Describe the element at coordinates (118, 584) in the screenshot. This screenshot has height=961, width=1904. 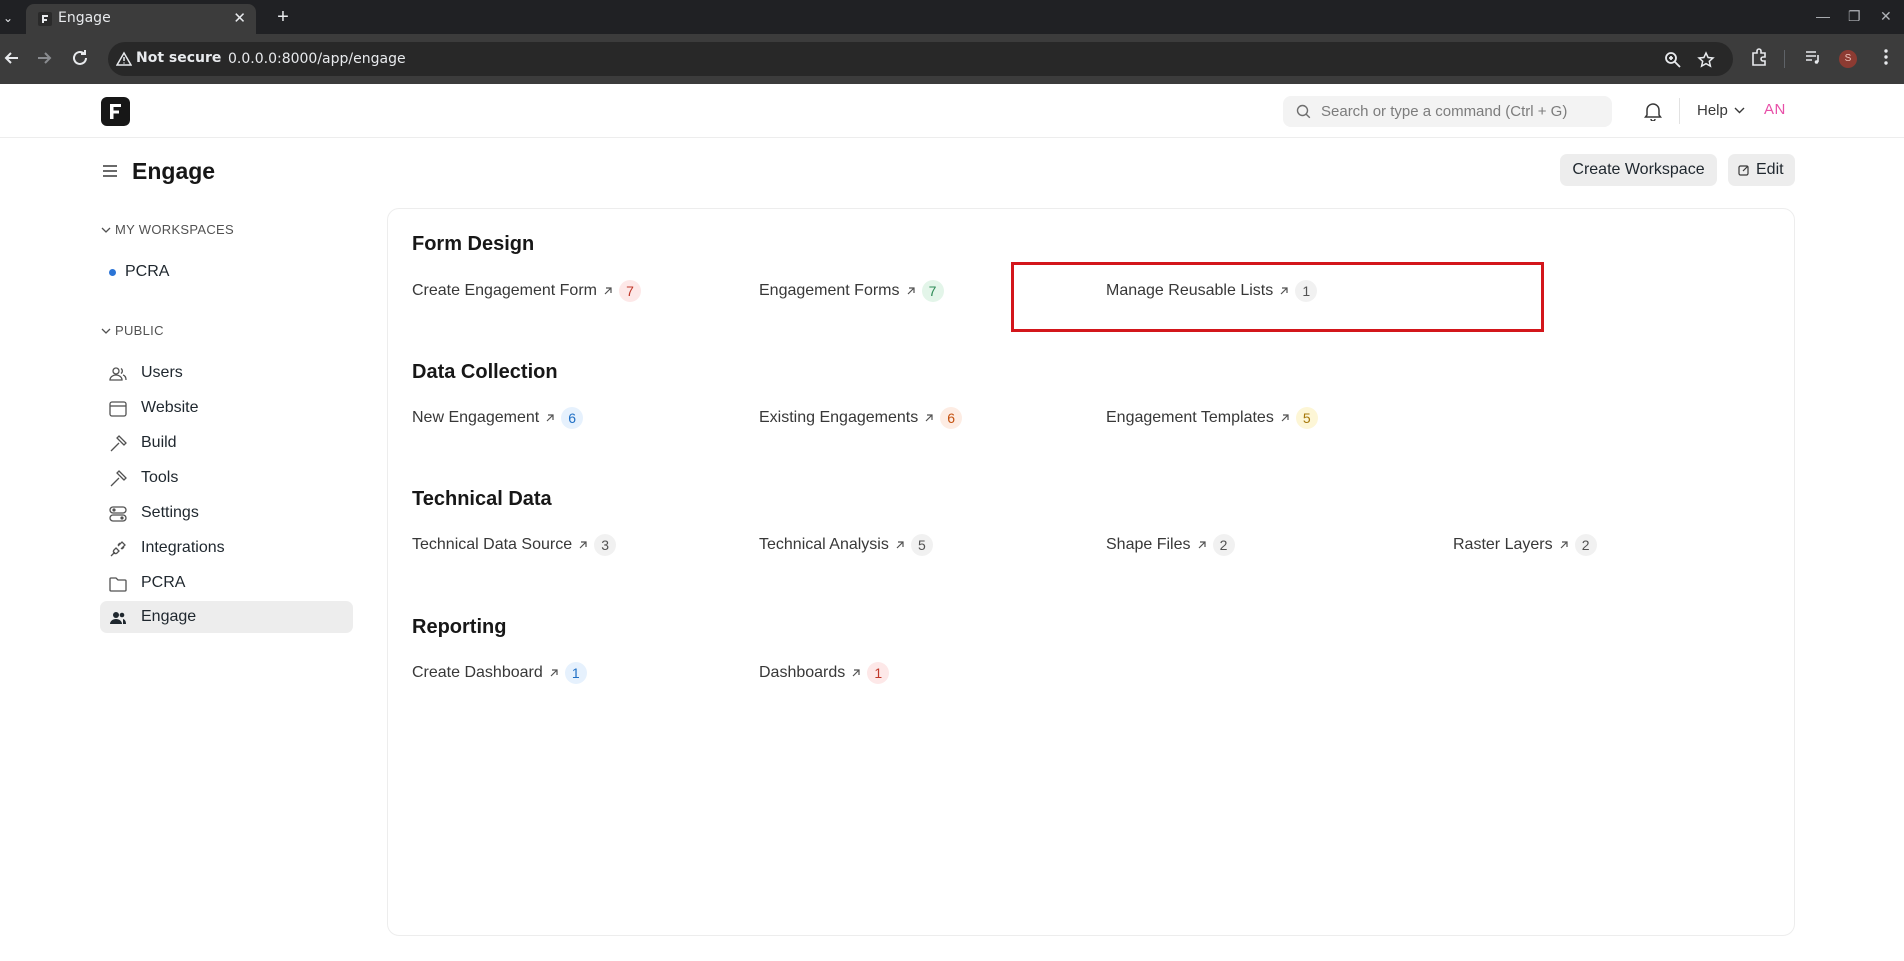
I see `folder-icon` at that location.